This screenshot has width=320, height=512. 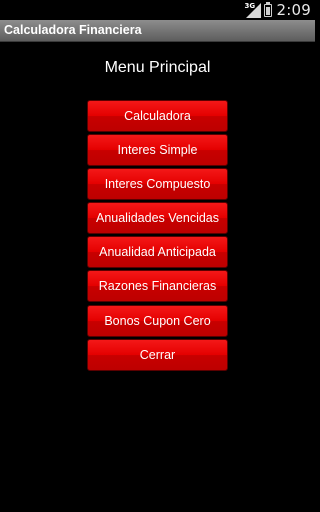 What do you see at coordinates (267, 9) in the screenshot?
I see `battery-icon` at bounding box center [267, 9].